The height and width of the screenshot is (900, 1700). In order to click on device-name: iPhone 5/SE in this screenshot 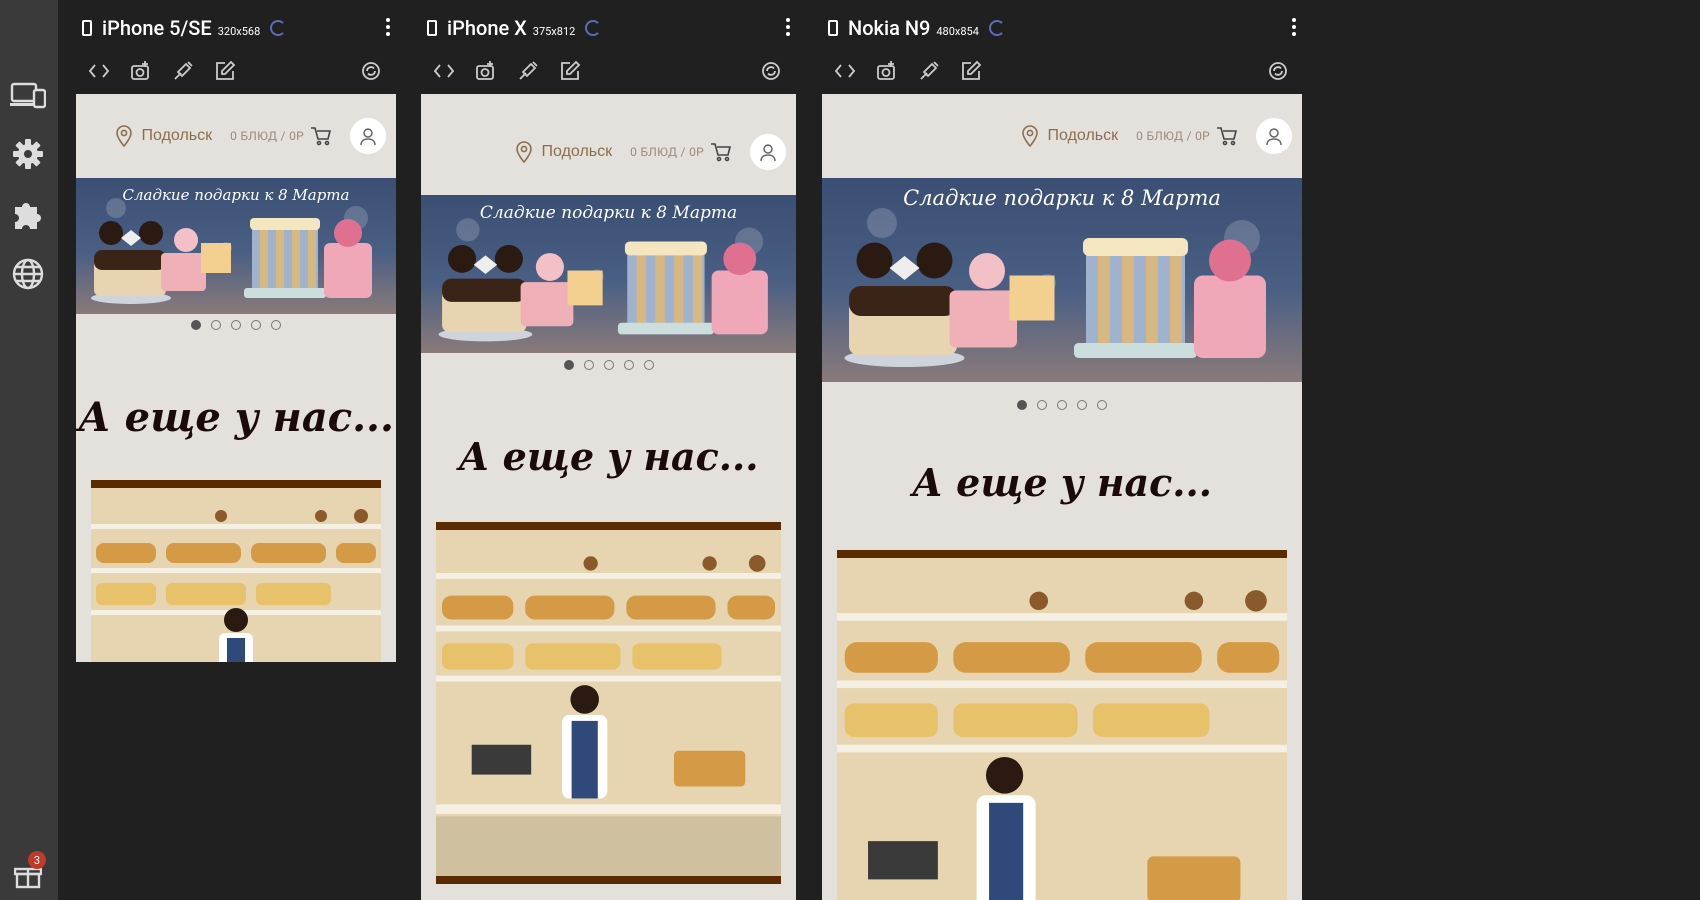, I will do `click(157, 28)`.